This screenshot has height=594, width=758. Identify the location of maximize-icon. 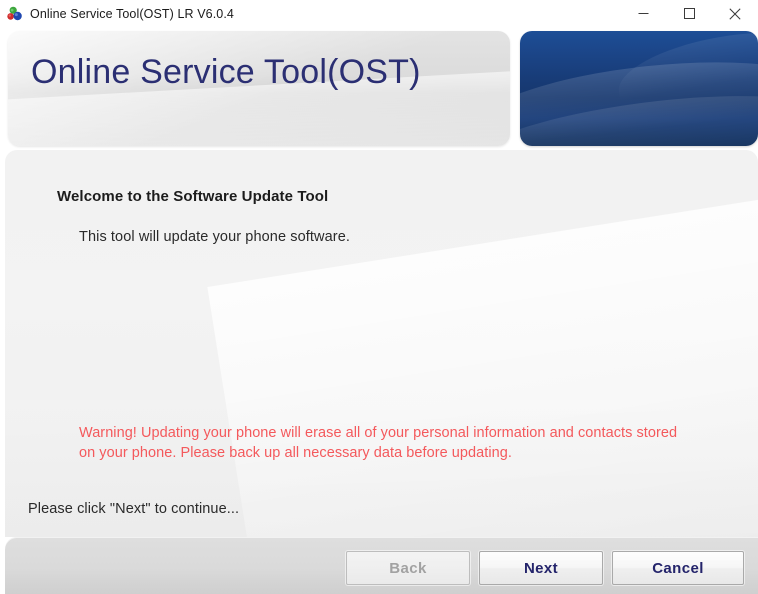
(689, 13).